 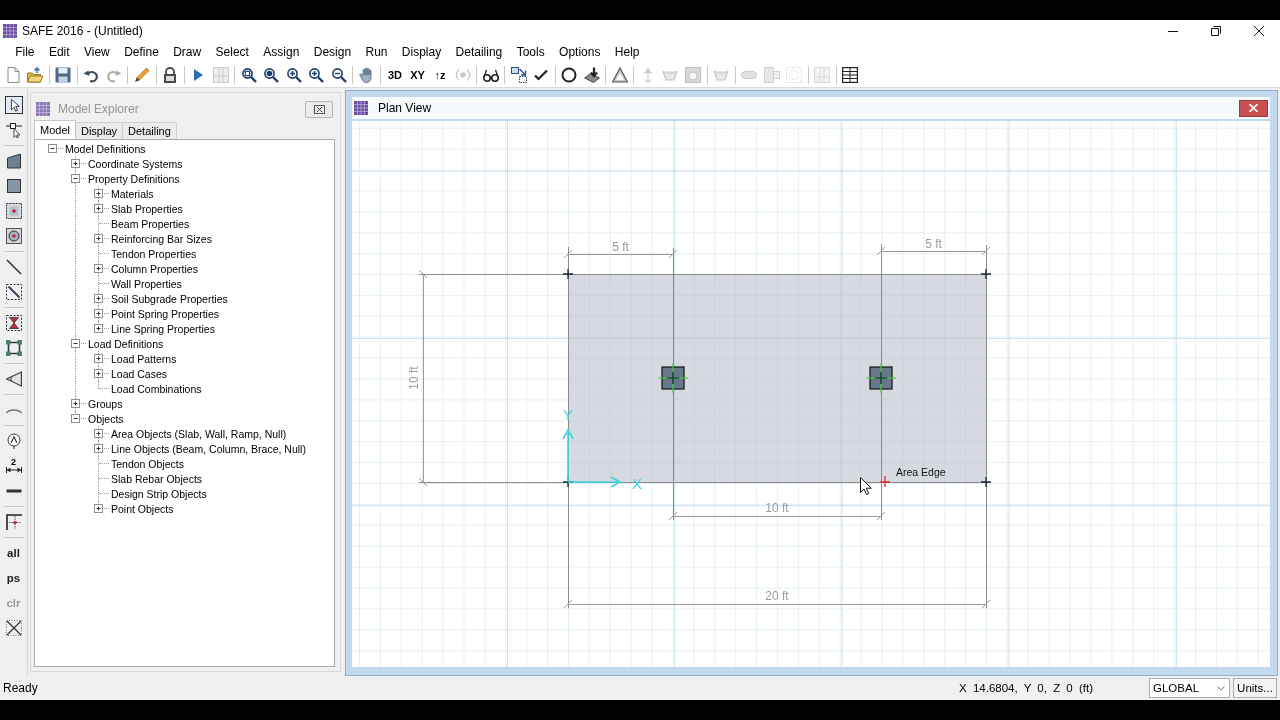 What do you see at coordinates (395, 74) in the screenshot?
I see `view-3d-button: 3D` at bounding box center [395, 74].